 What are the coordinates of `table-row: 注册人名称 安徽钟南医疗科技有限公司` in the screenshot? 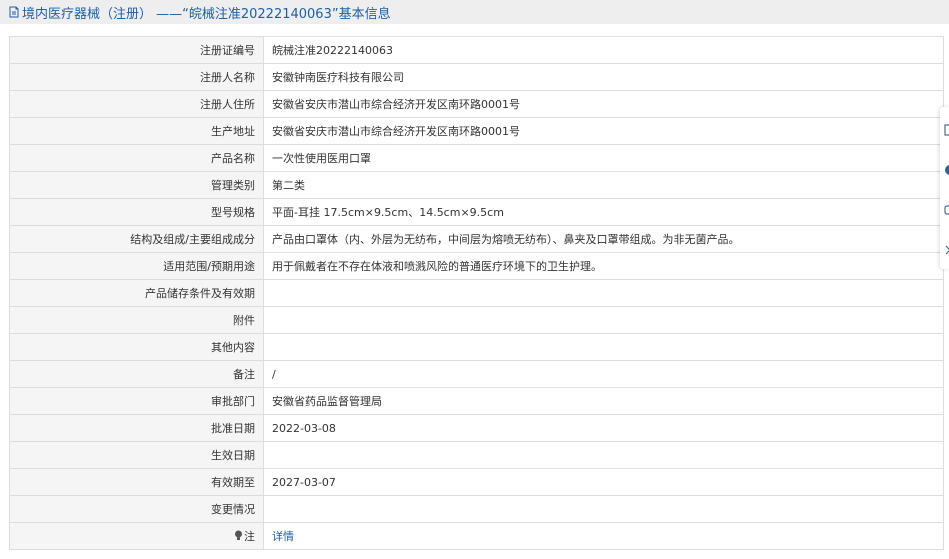 It's located at (476, 77).